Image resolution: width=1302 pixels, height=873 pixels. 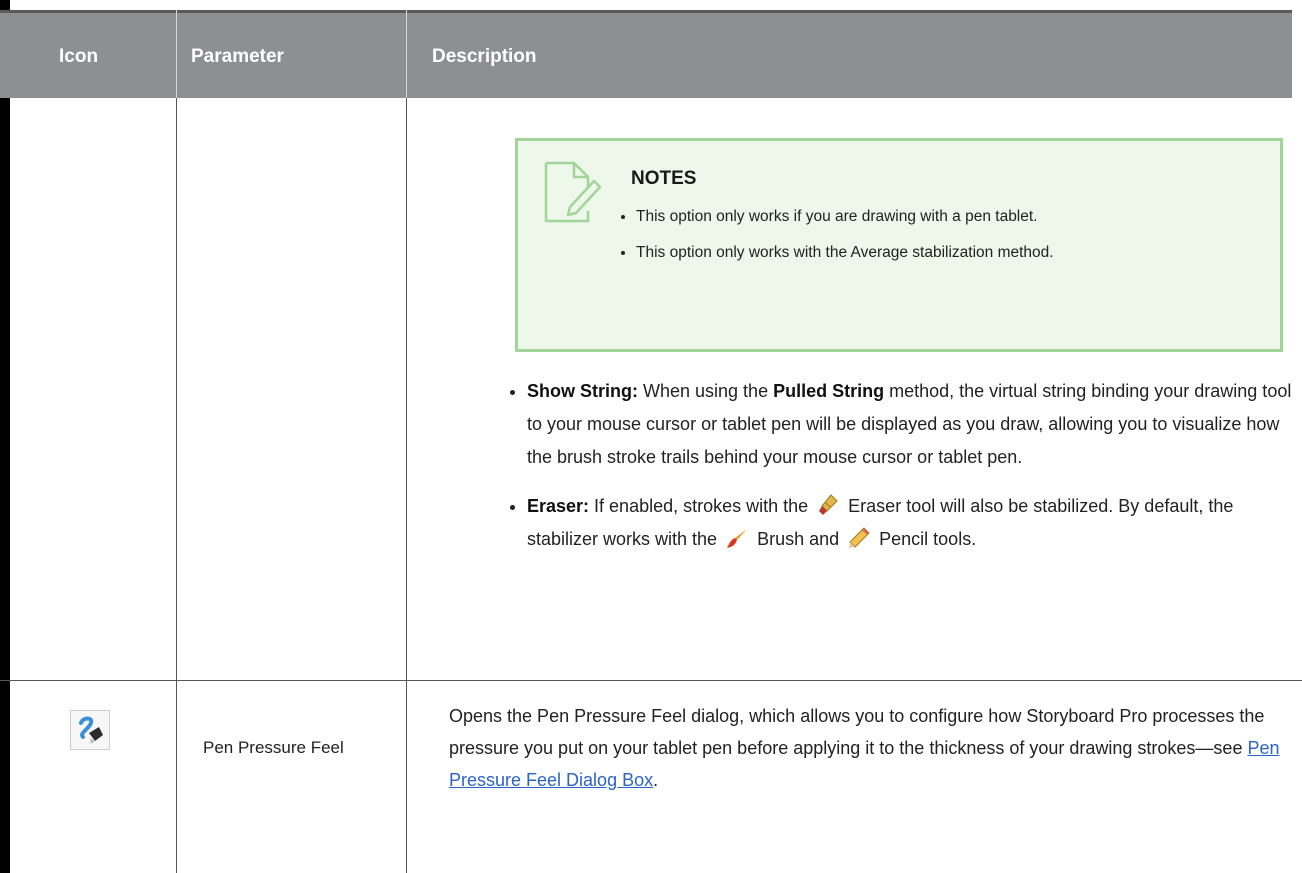 What do you see at coordinates (582, 391) in the screenshot?
I see `bullet-label: Show String:` at bounding box center [582, 391].